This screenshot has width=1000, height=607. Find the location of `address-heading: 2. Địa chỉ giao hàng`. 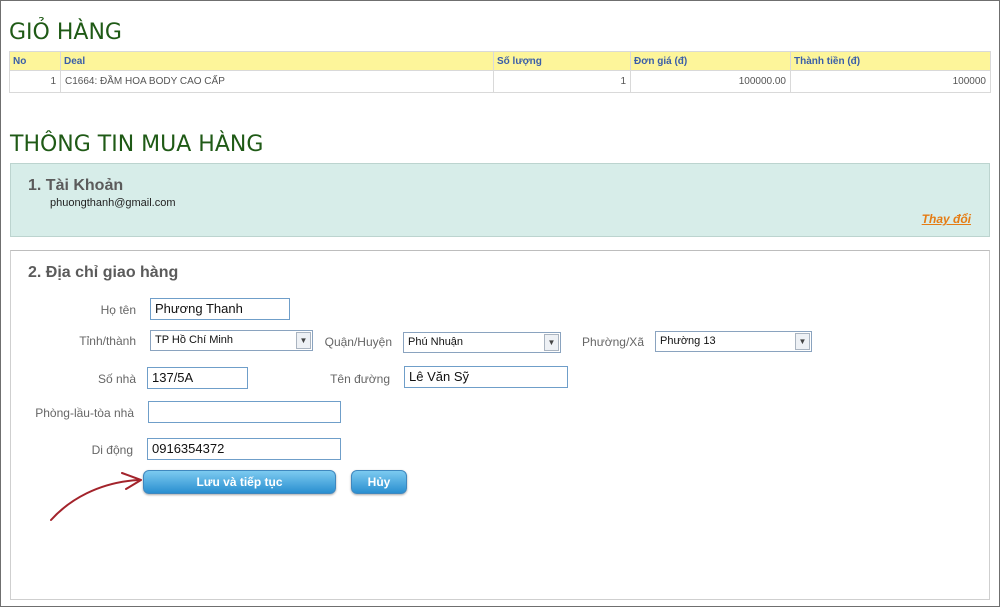

address-heading: 2. Địa chỉ giao hàng is located at coordinates (103, 272).